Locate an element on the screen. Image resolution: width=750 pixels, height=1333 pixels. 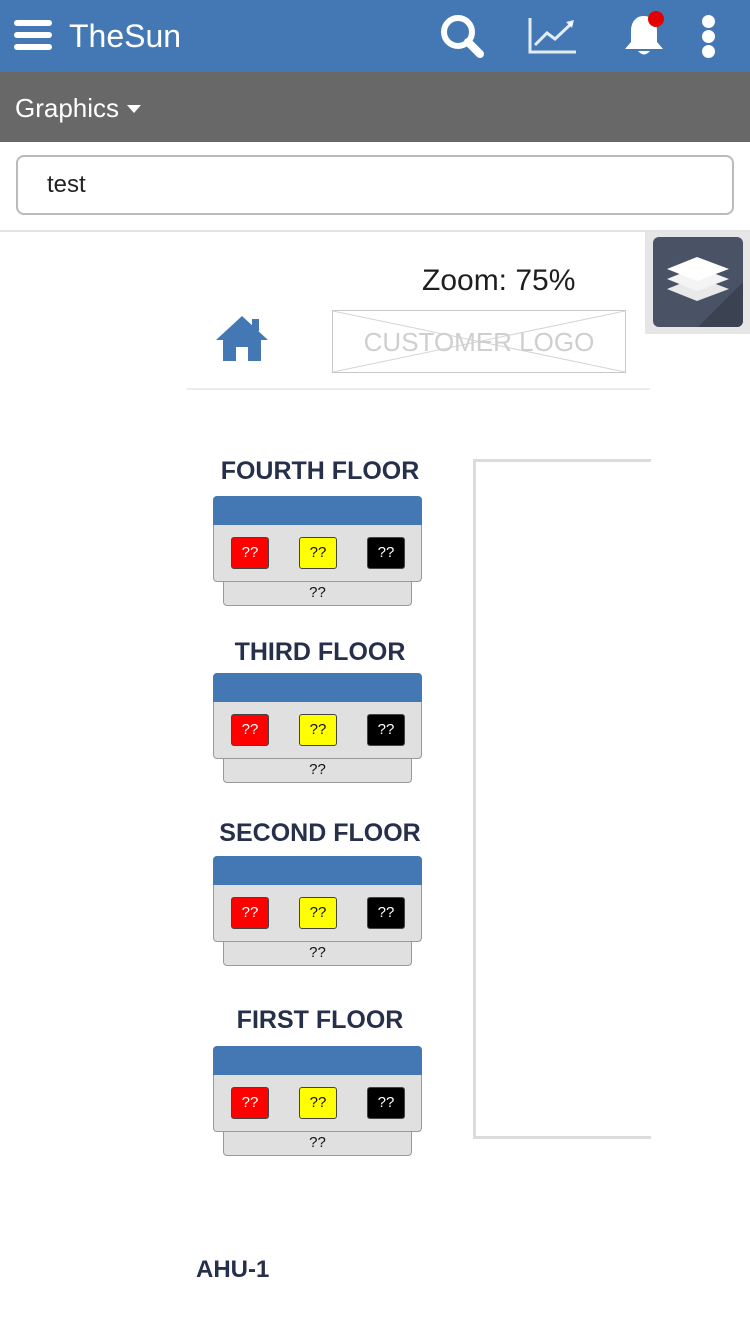
floor-title-fourth: FOURTH FLOOR is located at coordinates (320, 471).